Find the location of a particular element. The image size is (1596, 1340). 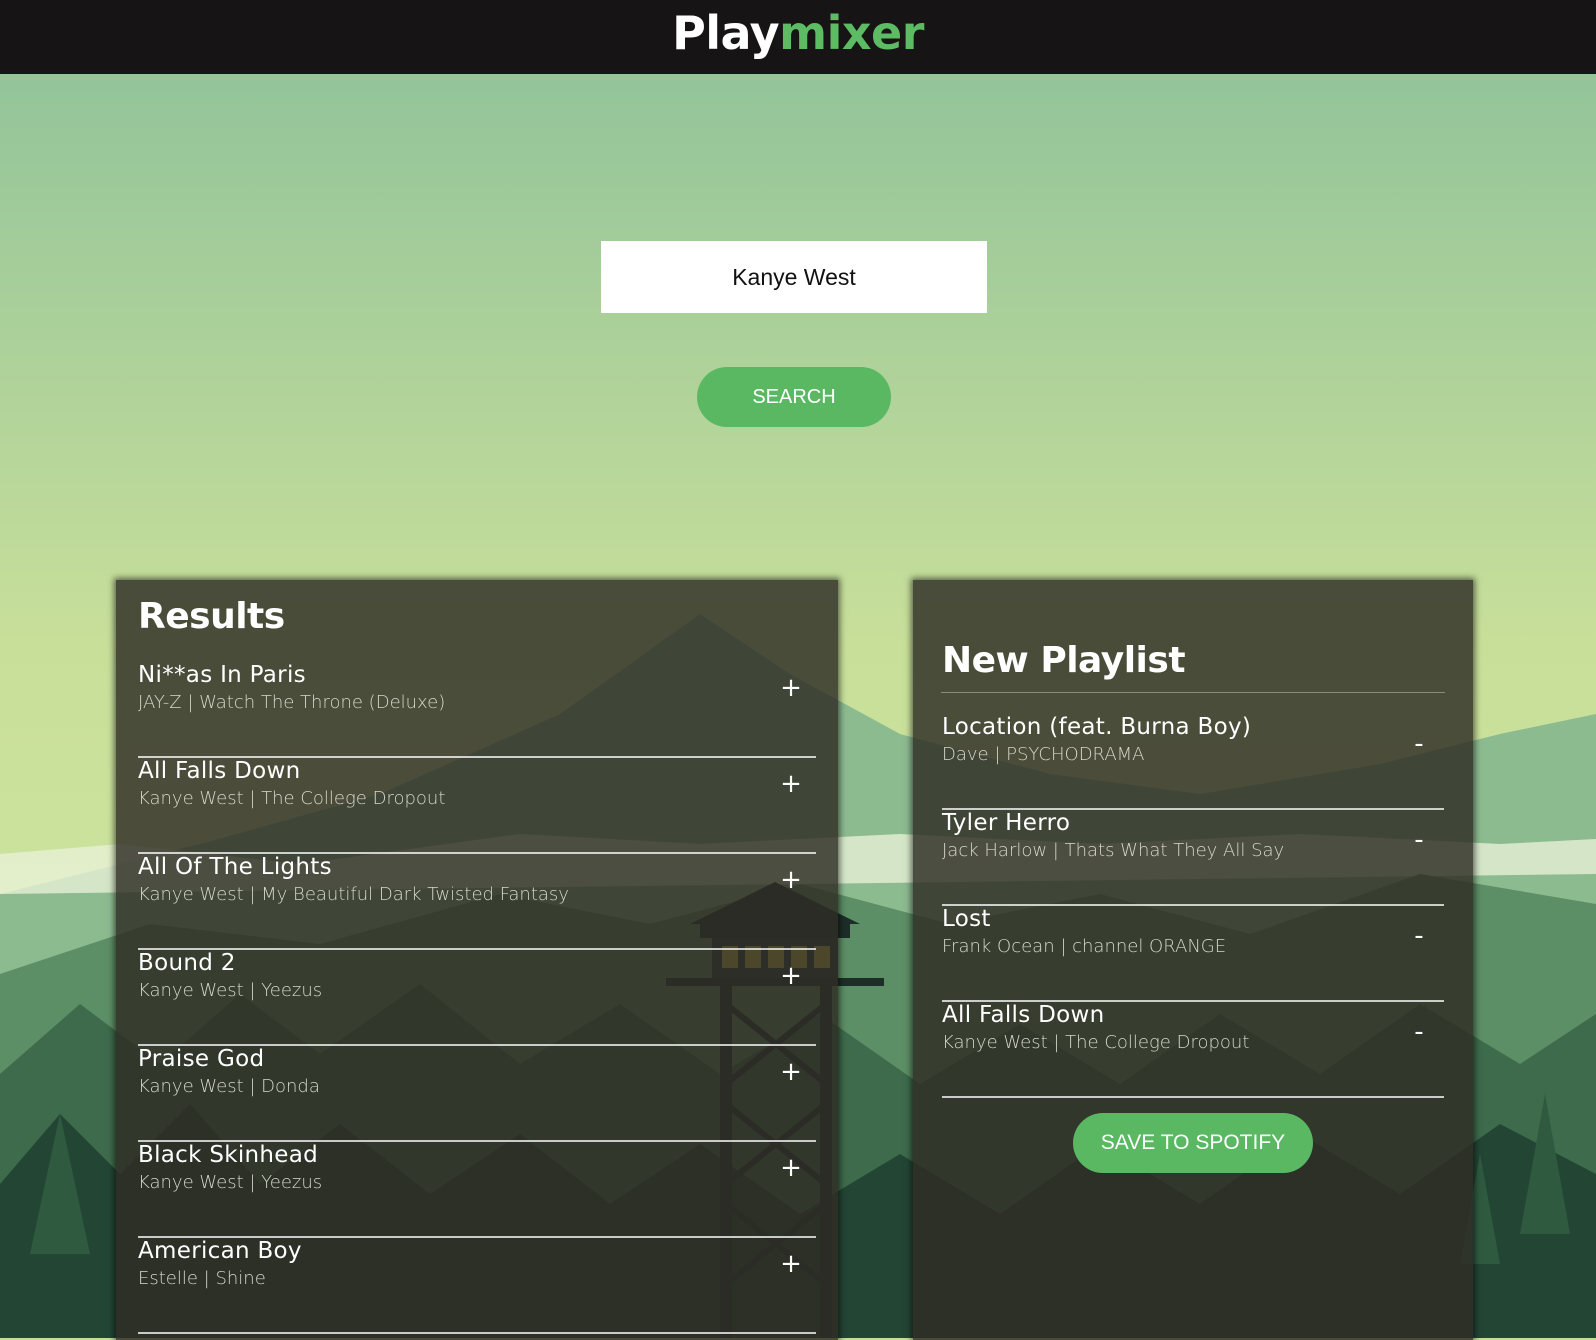

track-info: Dave | PSYCHODRAMA is located at coordinates (1043, 754).